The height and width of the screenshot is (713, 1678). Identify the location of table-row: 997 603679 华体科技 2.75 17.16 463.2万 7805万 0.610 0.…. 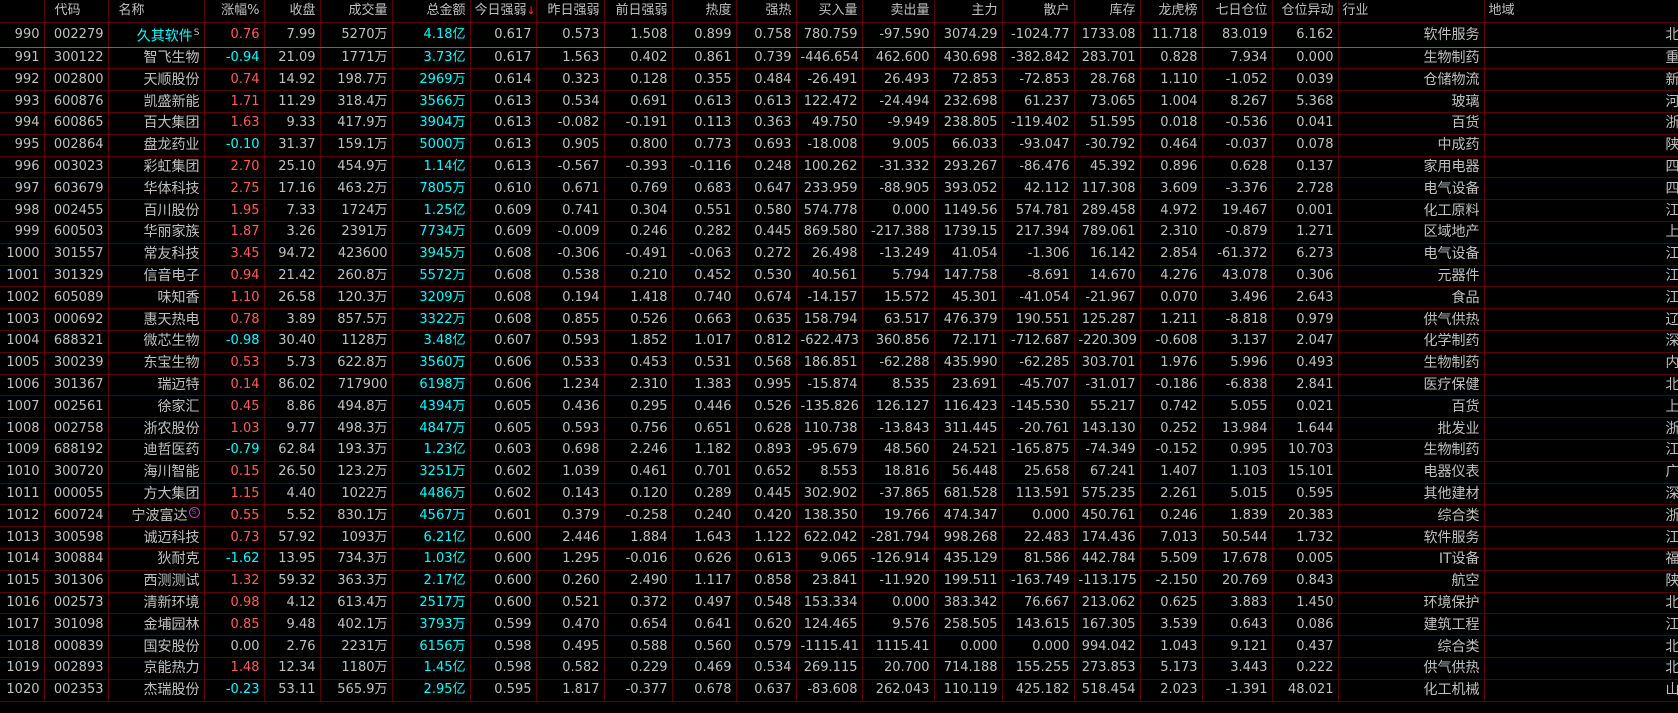
(839, 189).